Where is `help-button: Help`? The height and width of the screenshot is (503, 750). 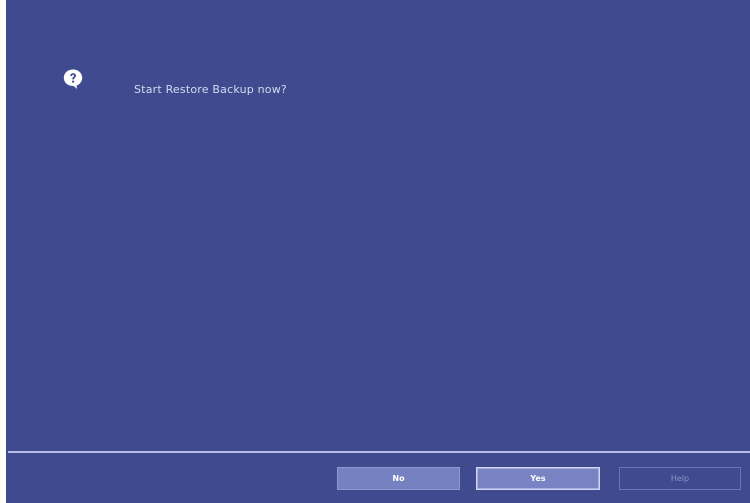 help-button: Help is located at coordinates (680, 478).